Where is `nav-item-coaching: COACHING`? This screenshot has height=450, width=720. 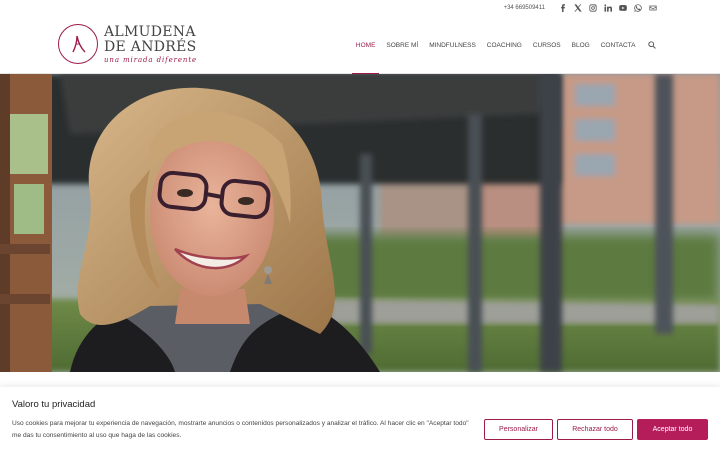
nav-item-coaching: COACHING is located at coordinates (504, 45).